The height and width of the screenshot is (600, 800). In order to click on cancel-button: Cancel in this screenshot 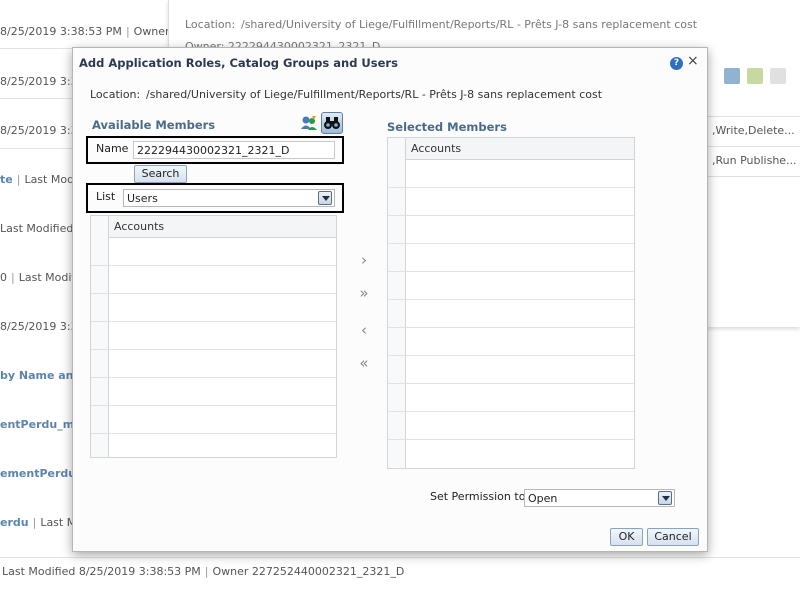, I will do `click(673, 537)`.